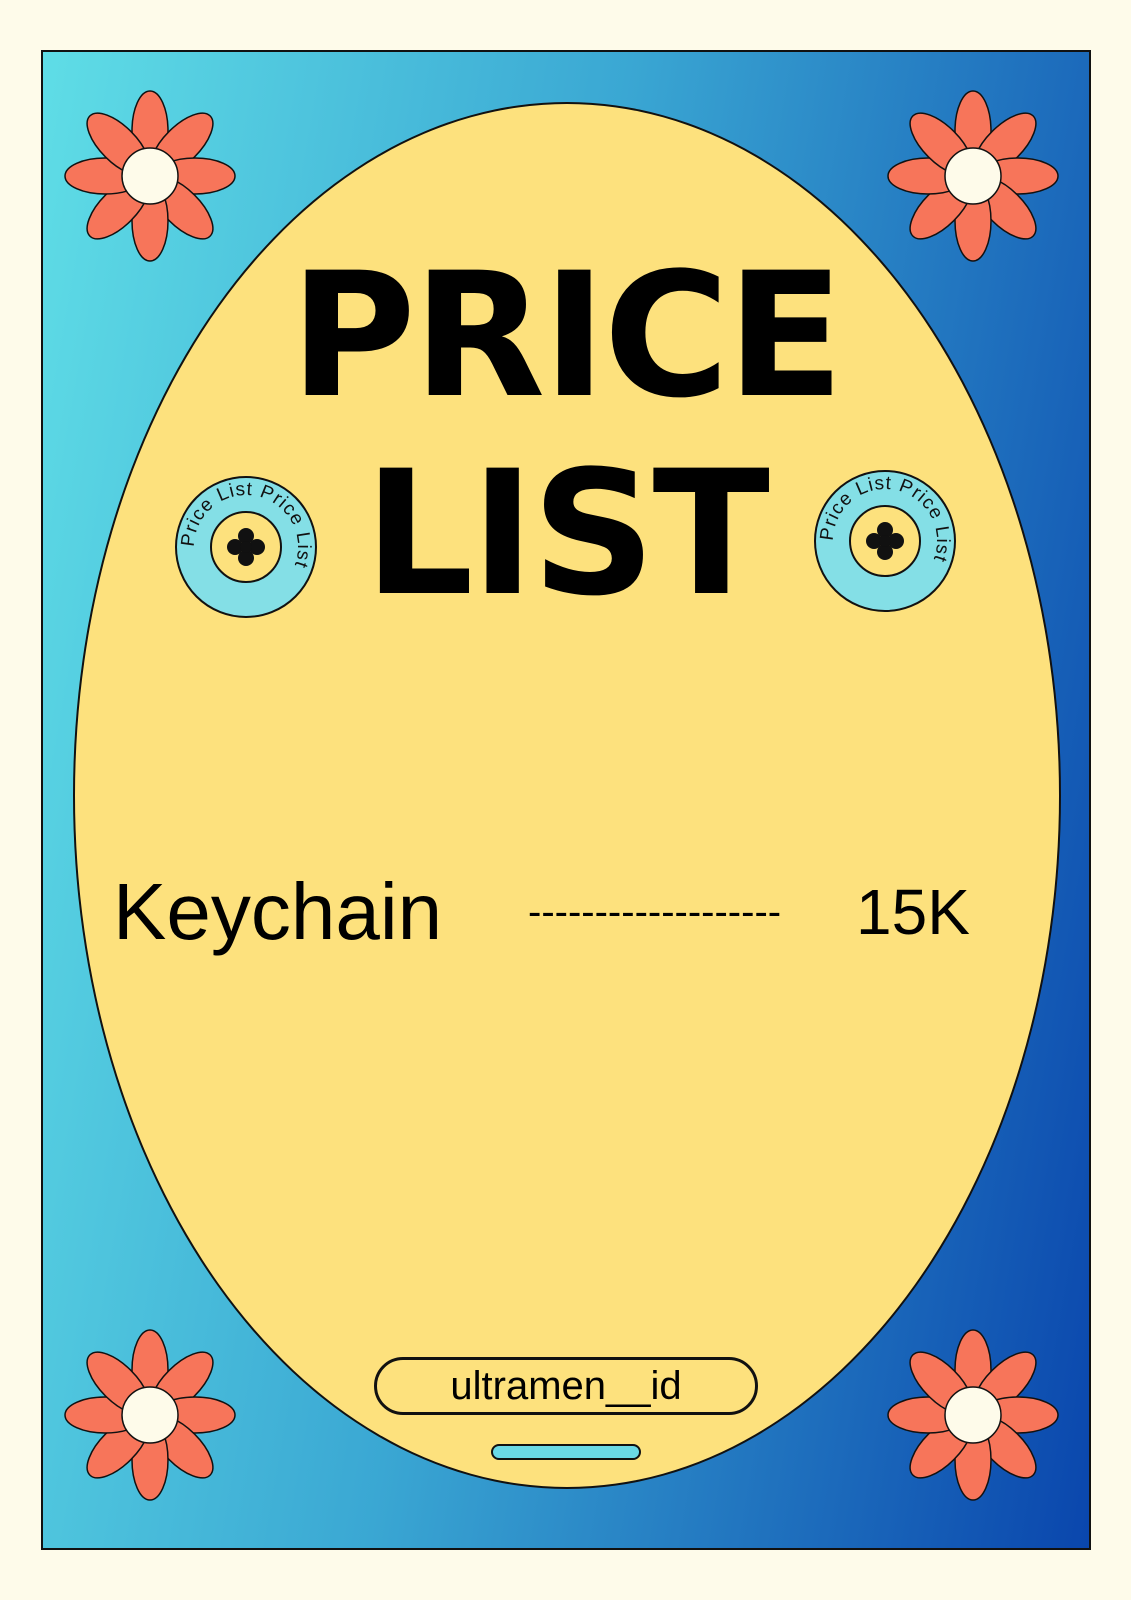 The width and height of the screenshot is (1131, 1600). I want to click on price-list-badge-right: Price List Price List, so click(885, 541).